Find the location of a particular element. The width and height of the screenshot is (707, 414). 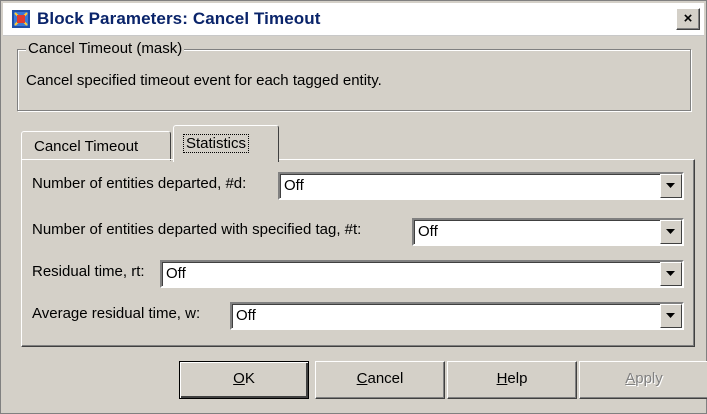

cancel-mnemonic: C is located at coordinates (362, 378).